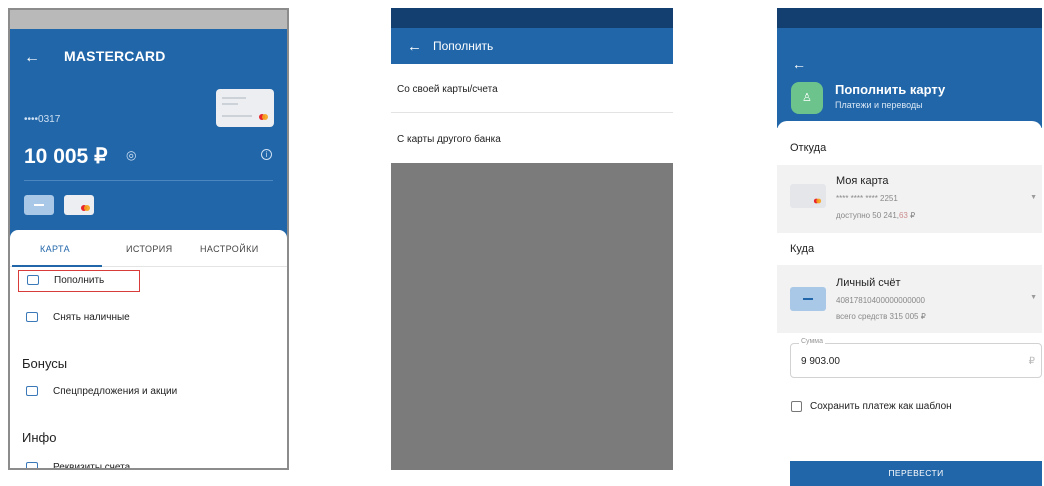 Image resolution: width=1044 pixels, height=486 pixels. I want to click on info-header: Инфо, so click(39, 437).